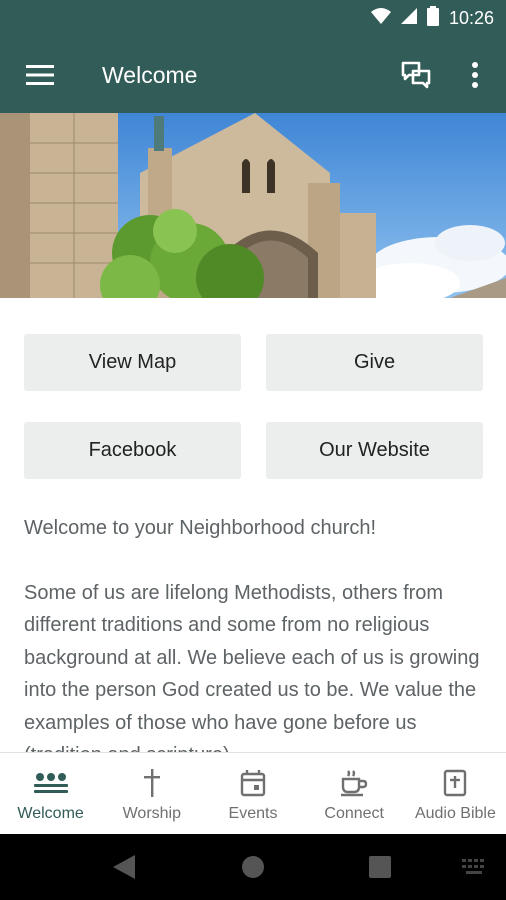 This screenshot has width=506, height=900. I want to click on more-vert-icon, so click(475, 75).